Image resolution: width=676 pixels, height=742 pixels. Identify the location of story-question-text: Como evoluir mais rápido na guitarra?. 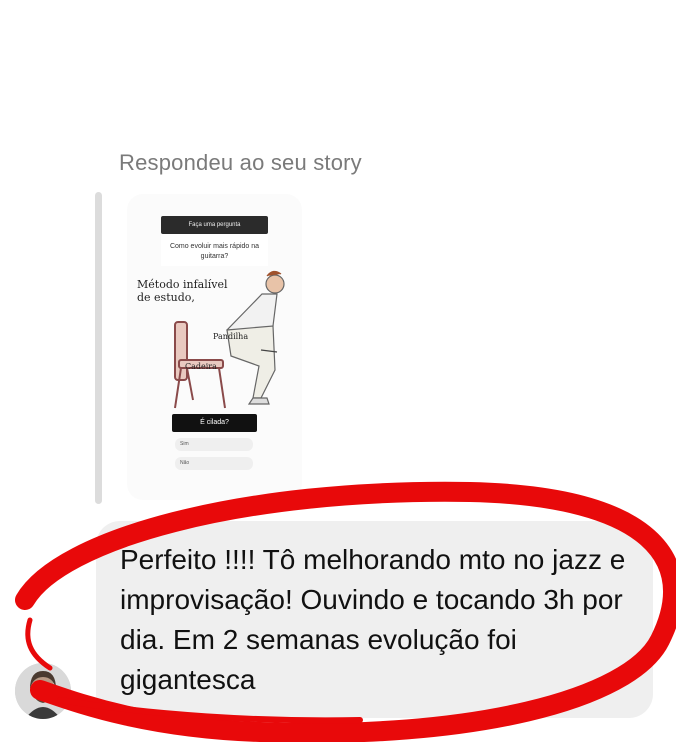
(214, 250).